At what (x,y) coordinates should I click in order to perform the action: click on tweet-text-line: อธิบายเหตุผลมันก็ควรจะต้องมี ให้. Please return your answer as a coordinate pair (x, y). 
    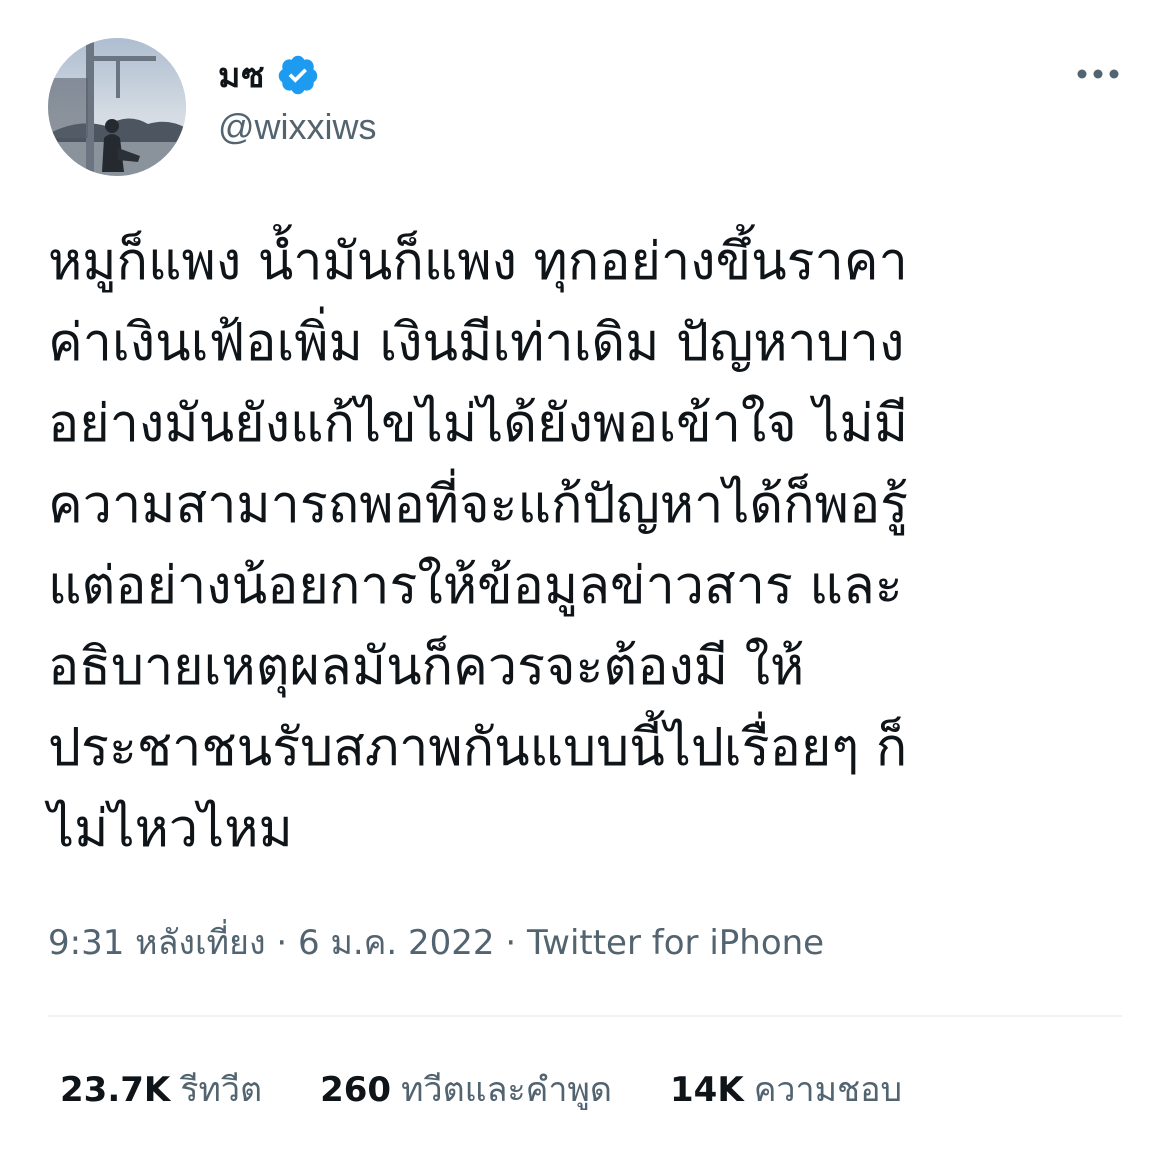
    Looking at the image, I should click on (426, 667).